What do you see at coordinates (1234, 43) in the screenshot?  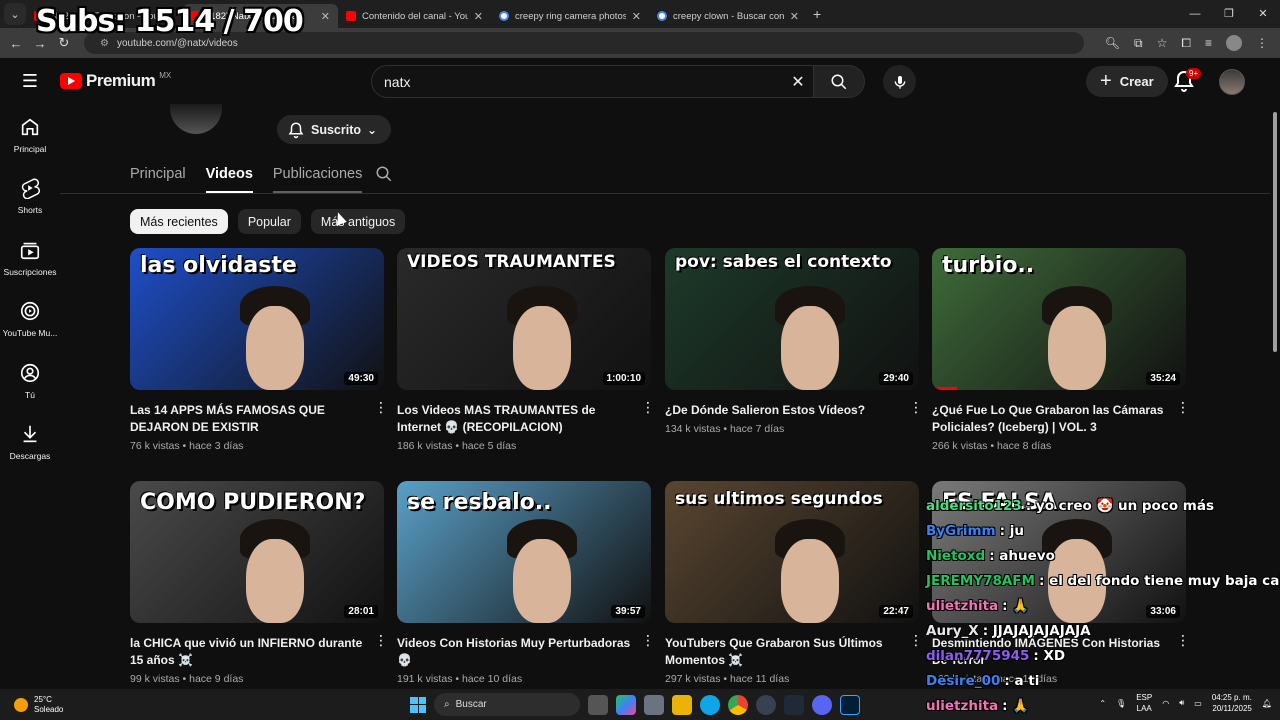 I see `browser-profile-icon` at bounding box center [1234, 43].